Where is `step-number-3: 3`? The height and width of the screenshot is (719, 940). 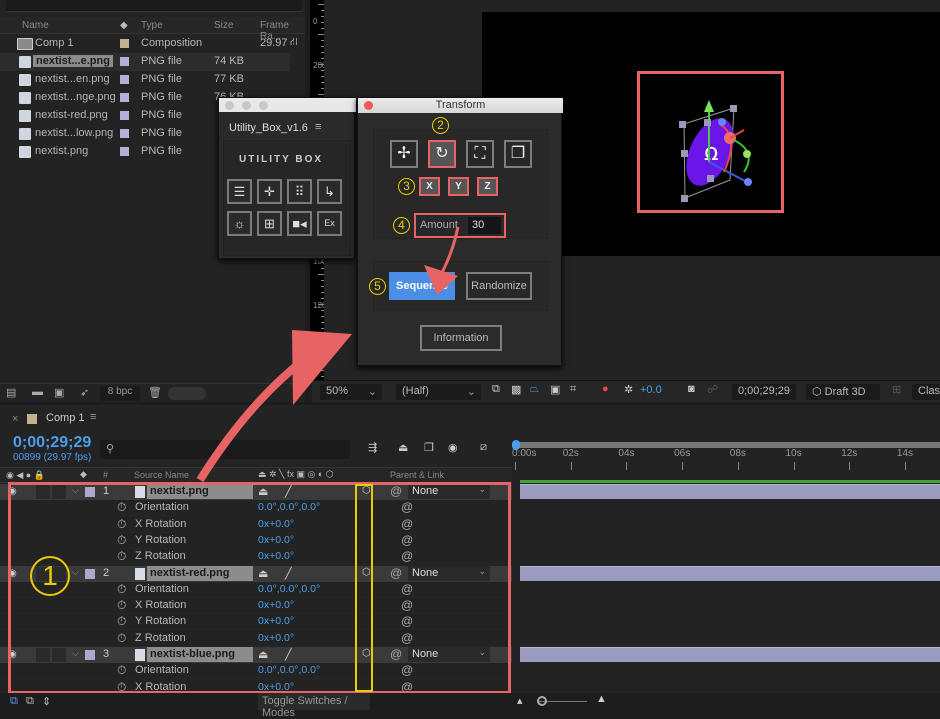 step-number-3: 3 is located at coordinates (406, 186).